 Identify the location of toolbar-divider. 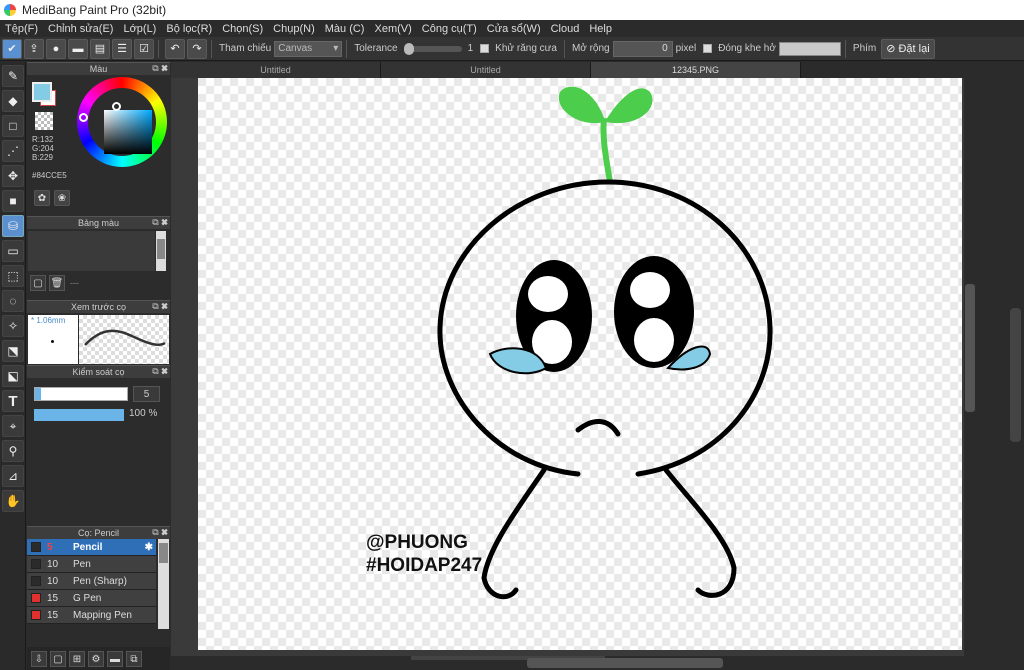
(845, 48).